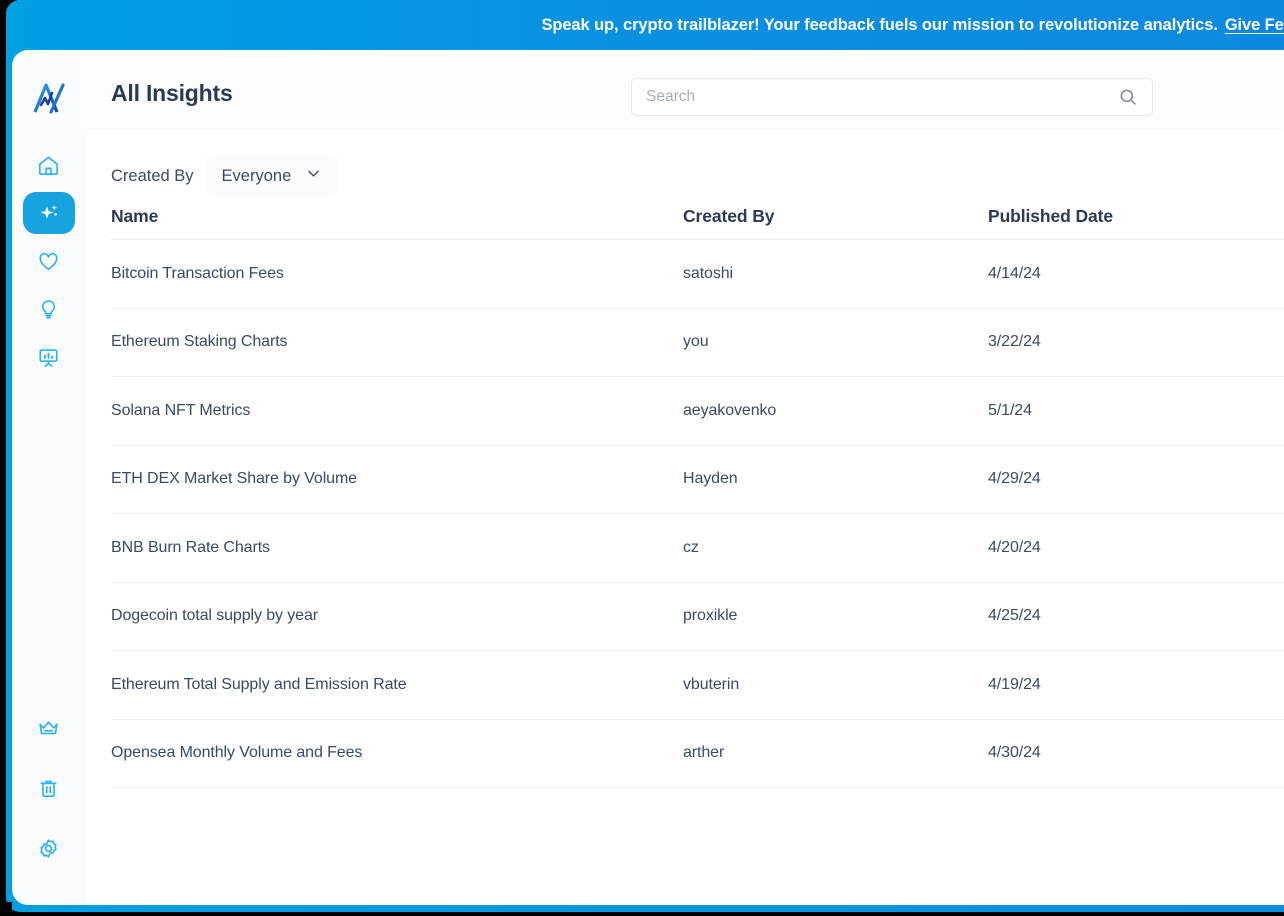  I want to click on column-header-created-by: Created By, so click(835, 216).